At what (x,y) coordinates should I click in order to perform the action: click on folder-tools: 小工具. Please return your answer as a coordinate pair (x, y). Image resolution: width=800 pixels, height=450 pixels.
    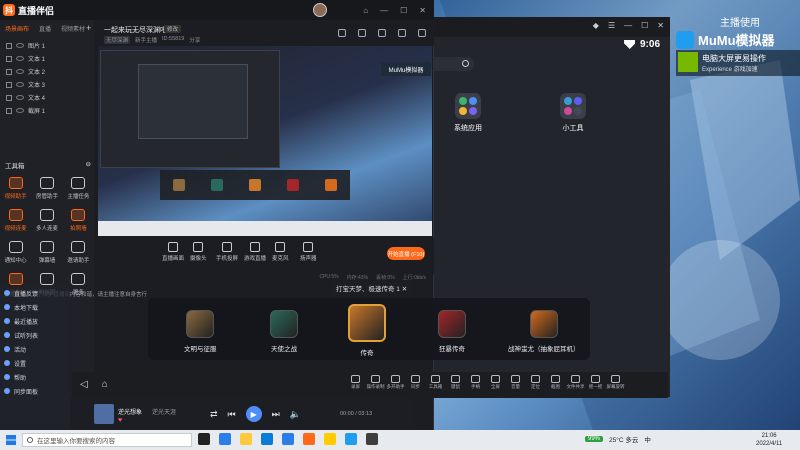
    Looking at the image, I should click on (573, 113).